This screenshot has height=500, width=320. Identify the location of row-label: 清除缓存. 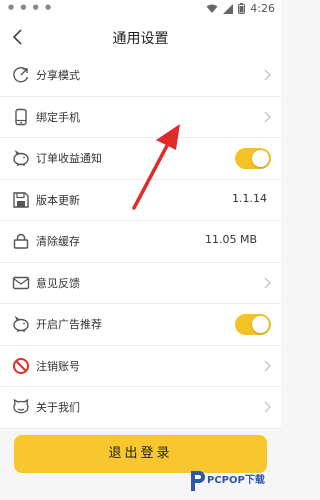
(58, 241).